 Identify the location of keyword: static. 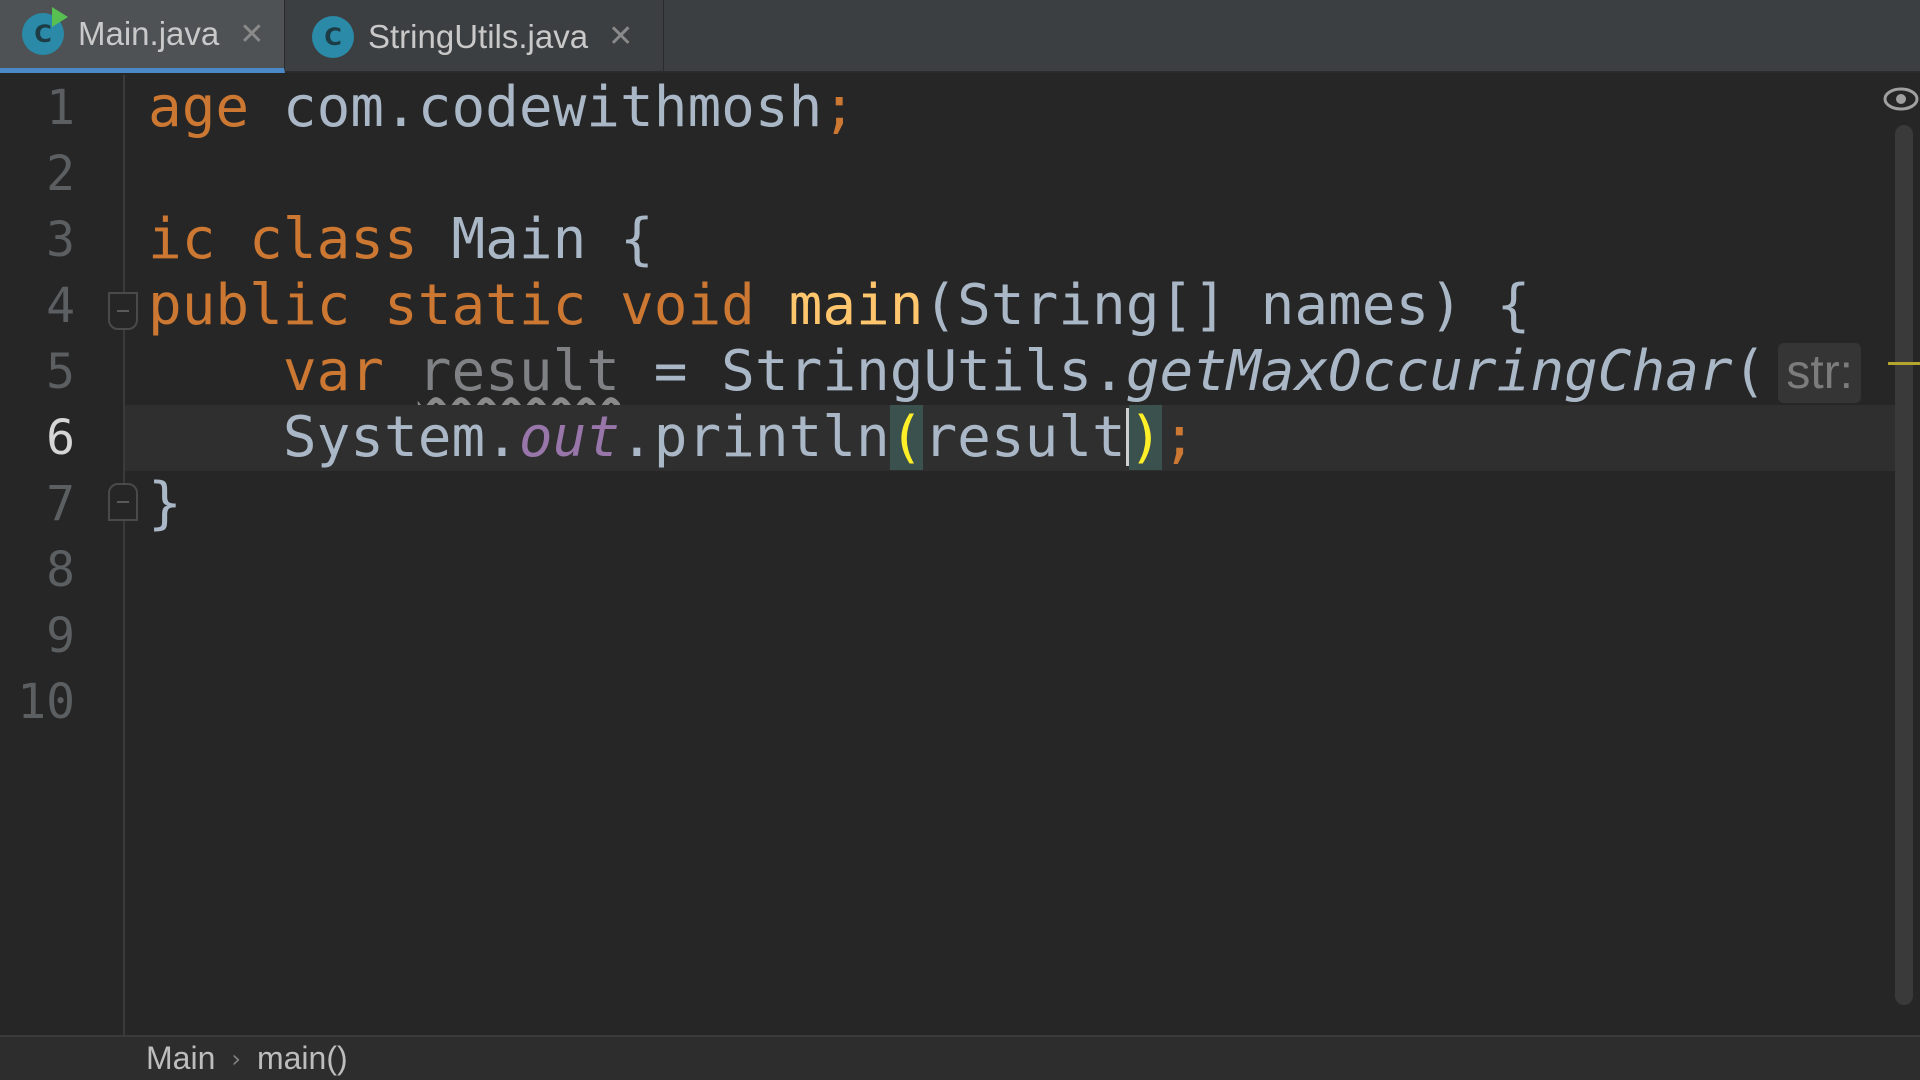
(485, 305).